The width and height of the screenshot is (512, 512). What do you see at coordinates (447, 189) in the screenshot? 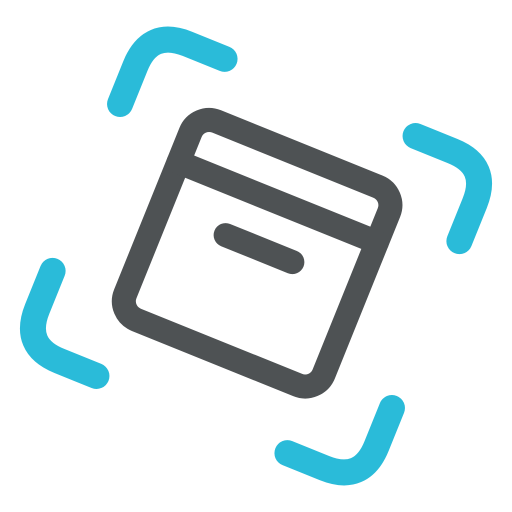
I see `scan-corner-top-right` at bounding box center [447, 189].